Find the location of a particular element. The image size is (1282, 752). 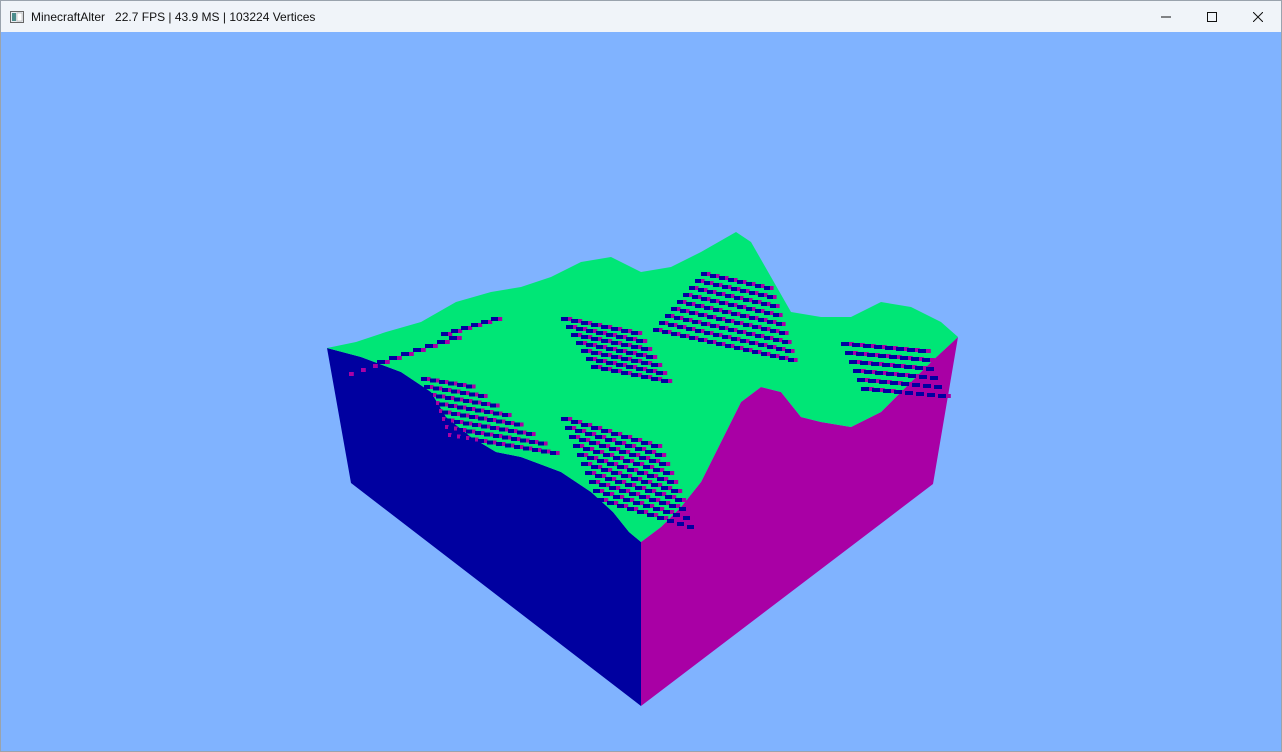

maximize-icon is located at coordinates (1212, 16).